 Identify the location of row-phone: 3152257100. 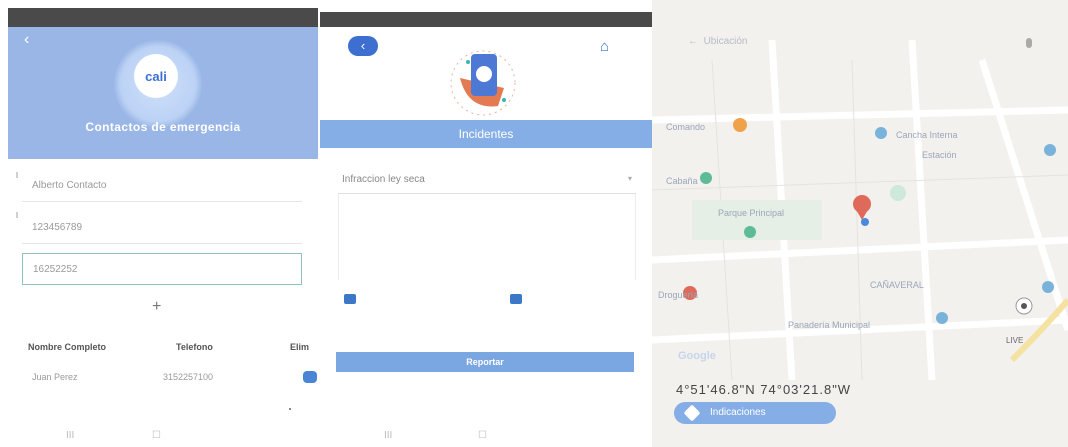
(188, 377).